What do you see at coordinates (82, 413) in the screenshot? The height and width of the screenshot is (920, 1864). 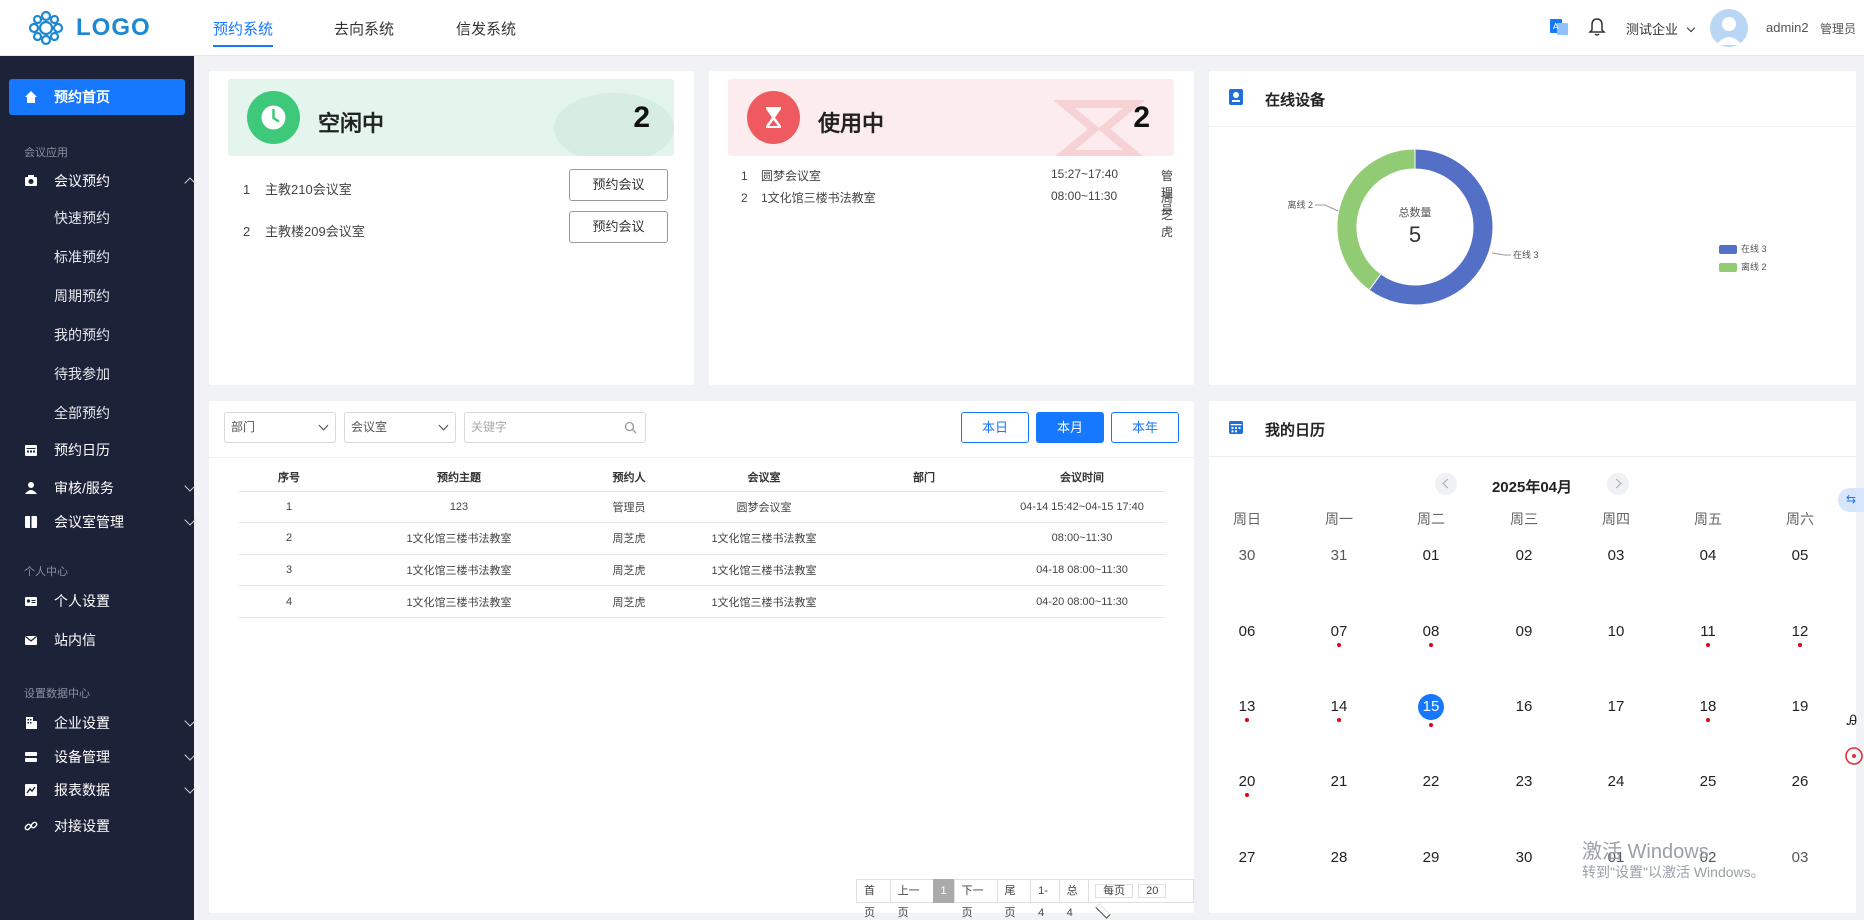 I see `sidebar-sub-all: 全部预约` at bounding box center [82, 413].